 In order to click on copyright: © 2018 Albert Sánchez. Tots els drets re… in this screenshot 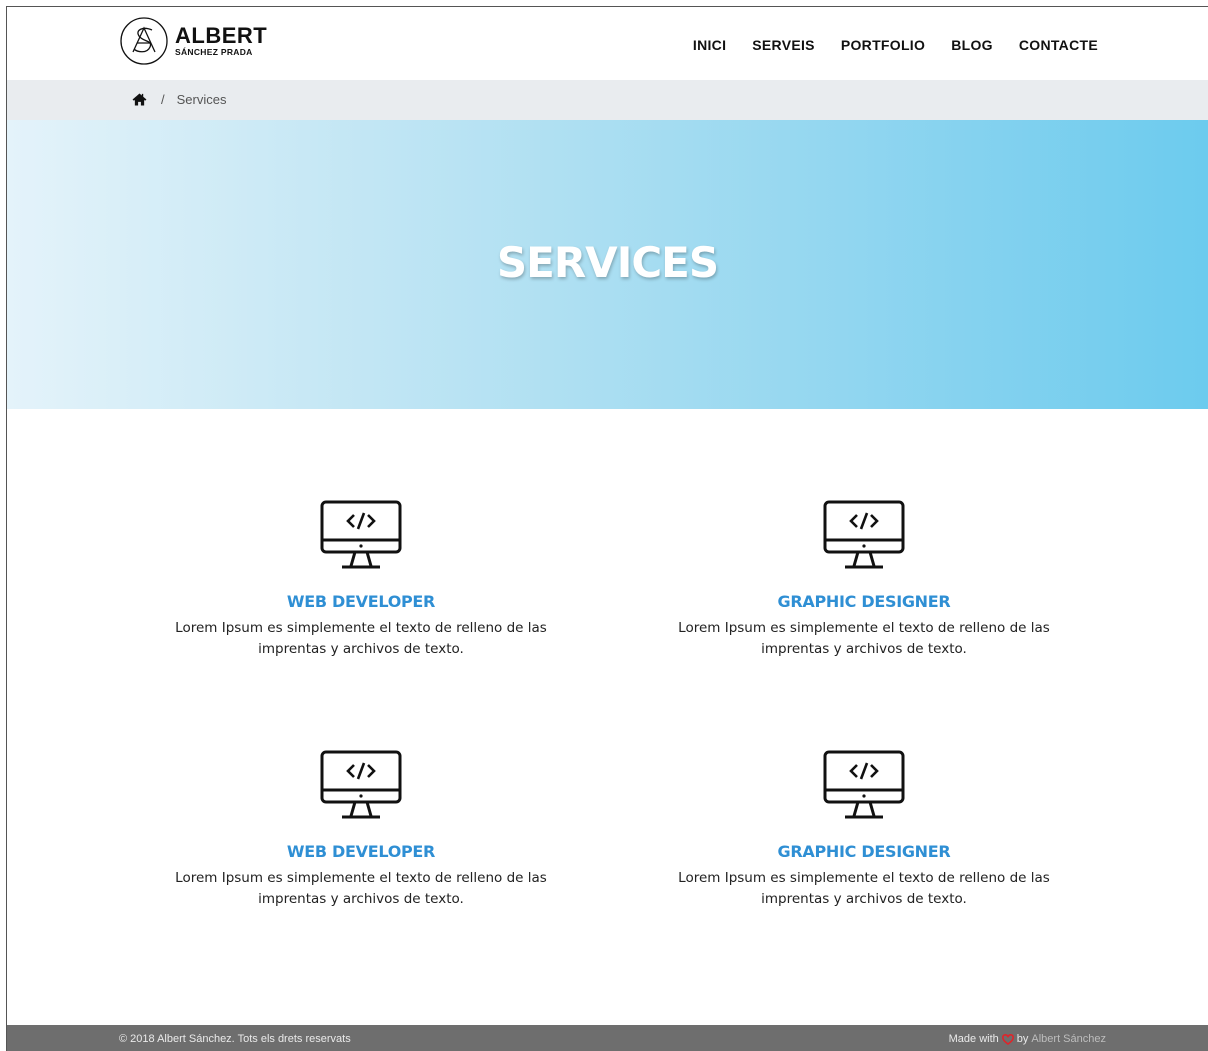, I will do `click(235, 1039)`.